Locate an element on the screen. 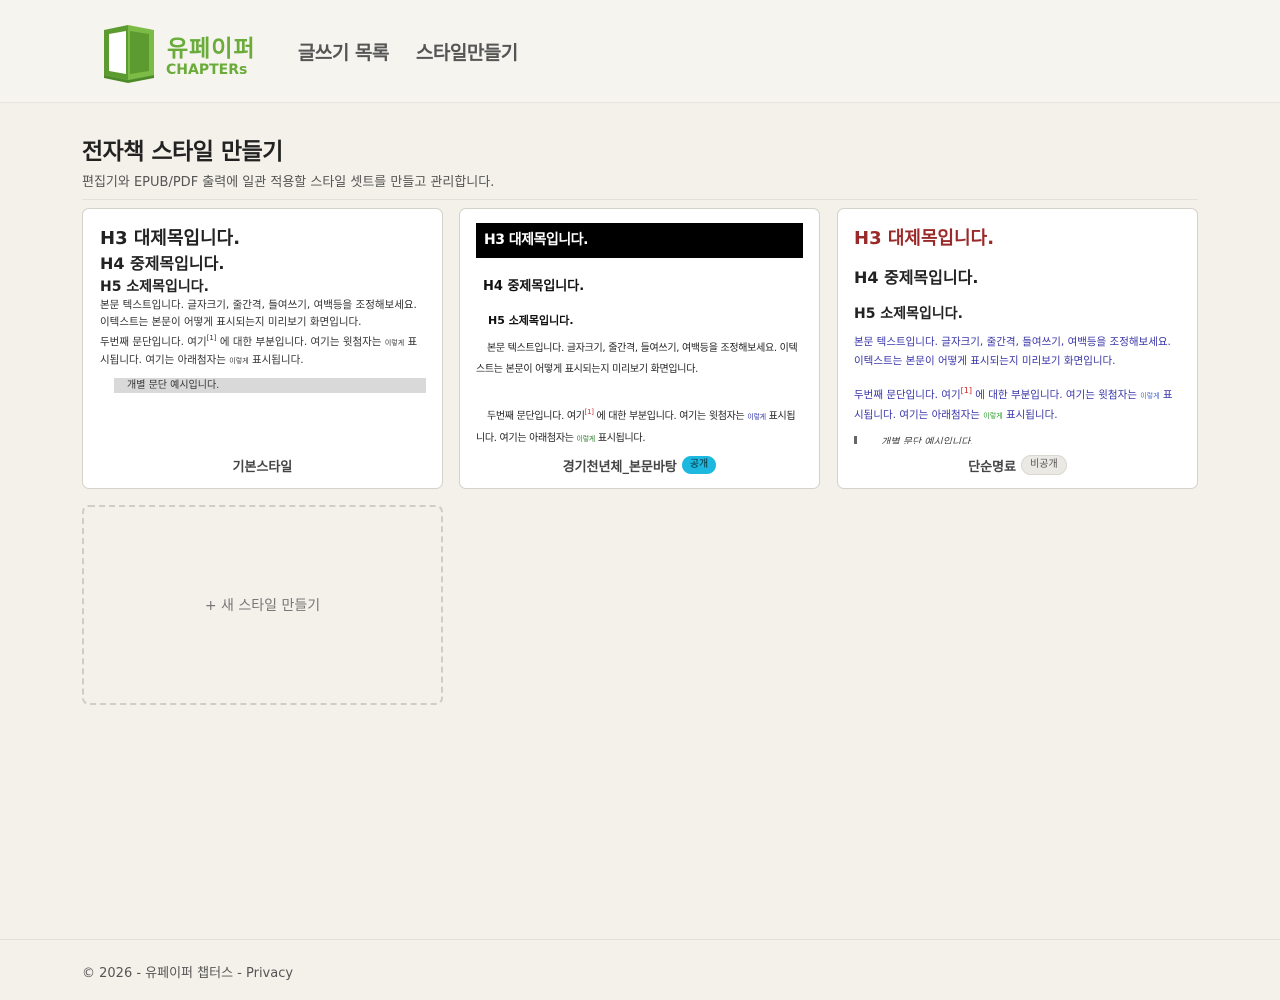 This screenshot has width=1280, height=1000. new-style-button: + 새 스타일 만들기 is located at coordinates (262, 605).